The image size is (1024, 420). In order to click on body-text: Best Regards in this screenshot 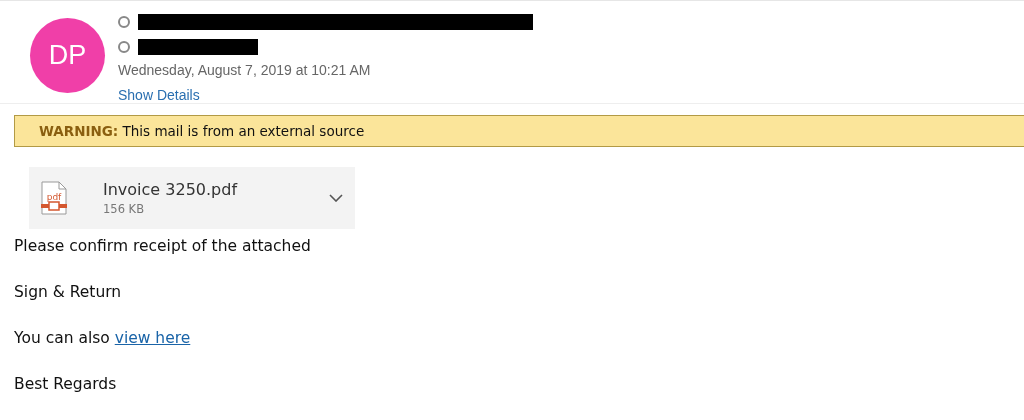, I will do `click(65, 384)`.